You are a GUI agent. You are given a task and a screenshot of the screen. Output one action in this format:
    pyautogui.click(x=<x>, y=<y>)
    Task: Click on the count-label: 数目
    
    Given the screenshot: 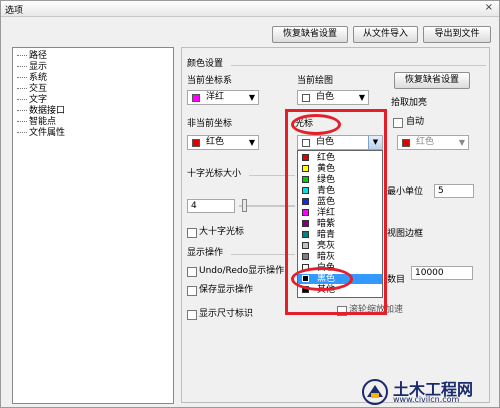 What is the action you would take?
    pyautogui.click(x=396, y=280)
    